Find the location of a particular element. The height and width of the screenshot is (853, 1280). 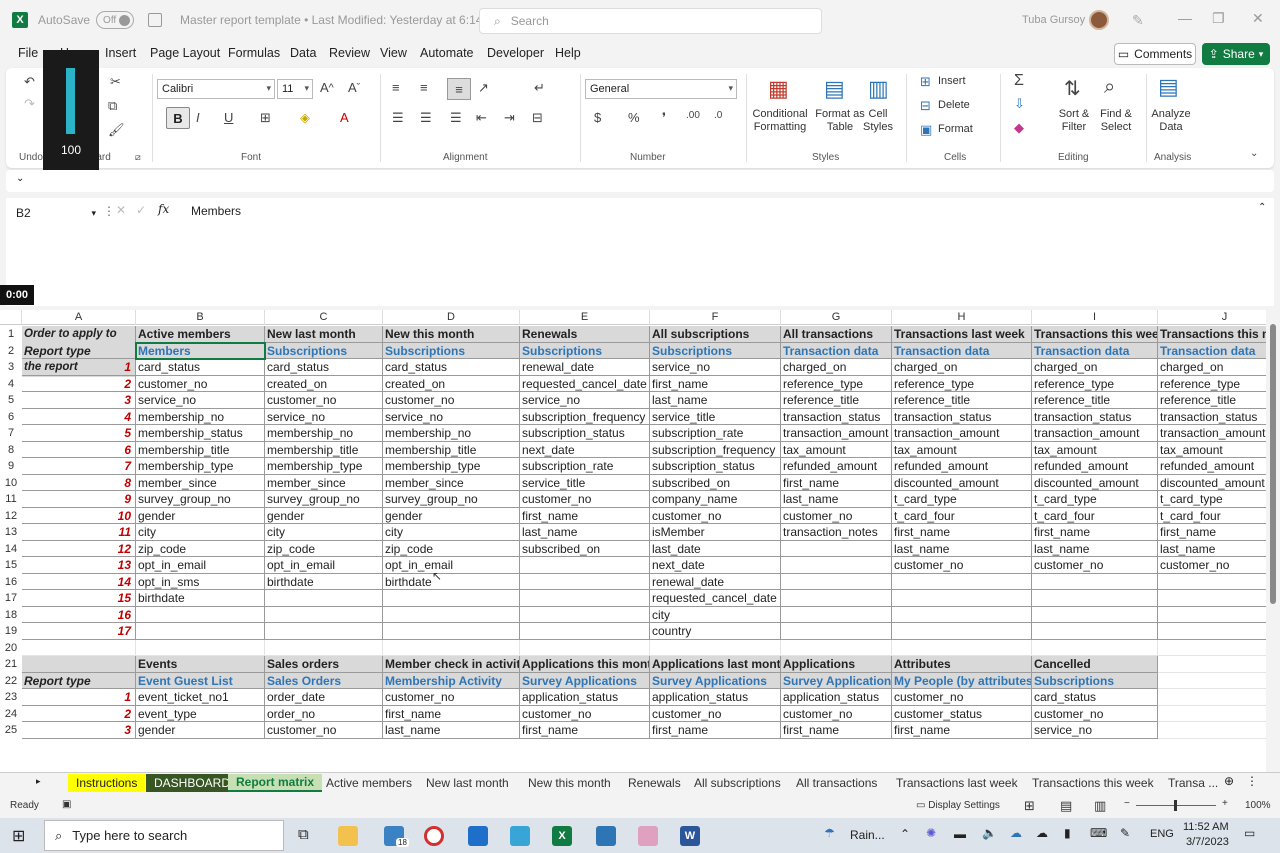

outlook-icon is located at coordinates (478, 836).